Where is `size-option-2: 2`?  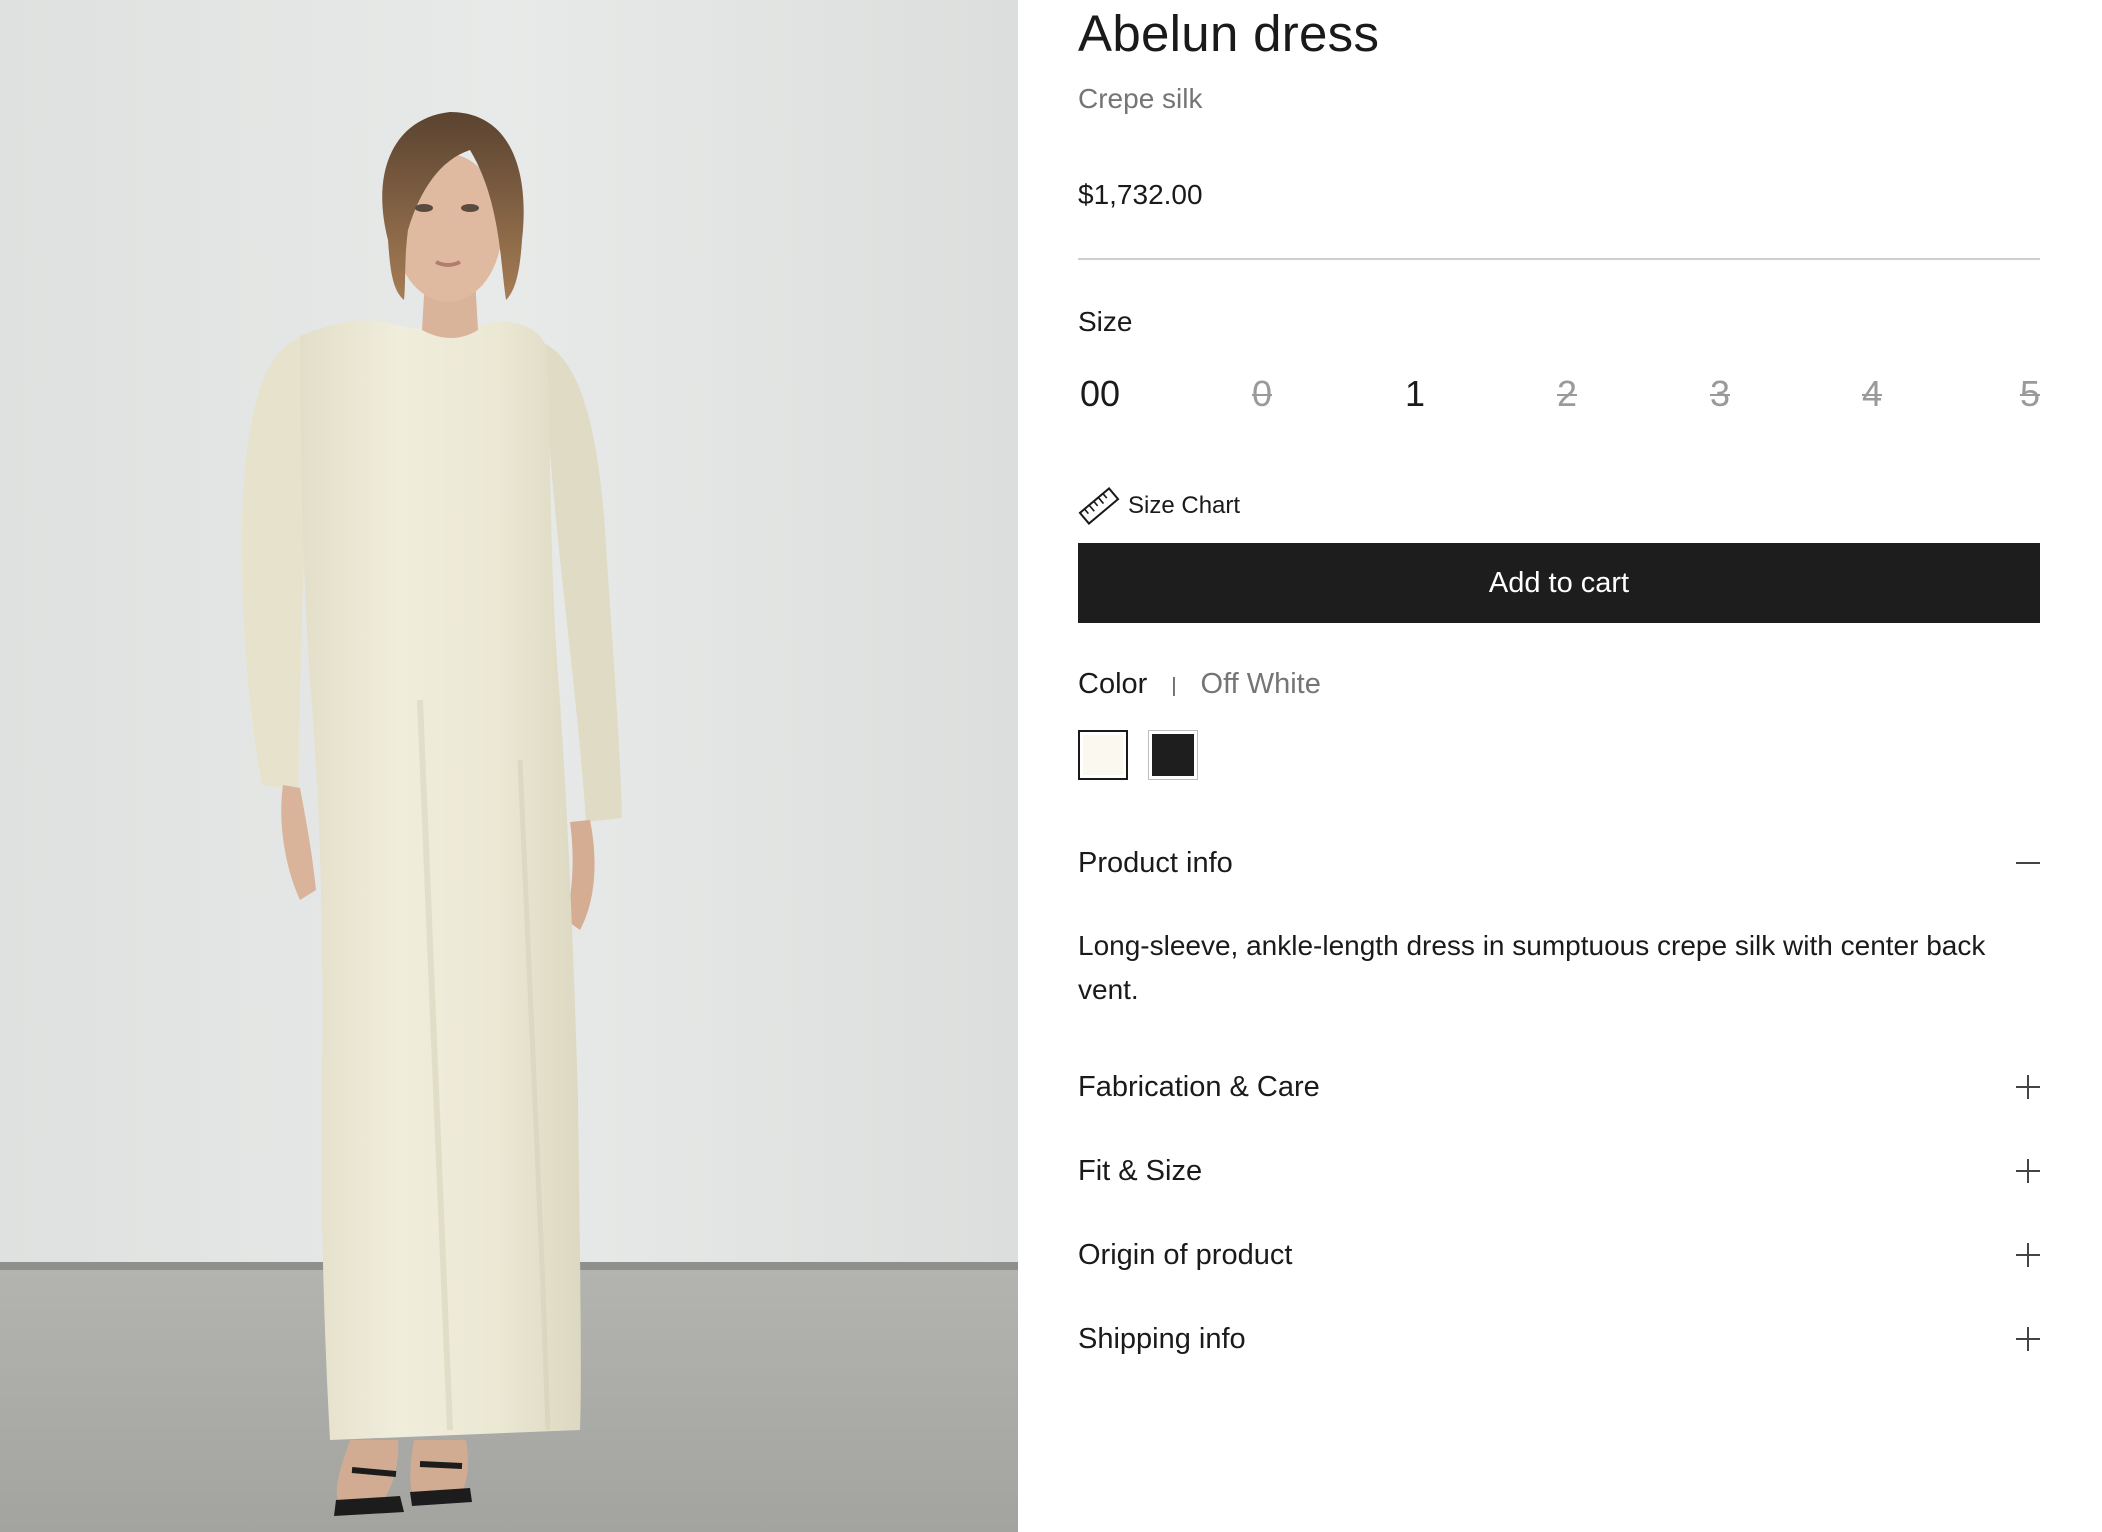
size-option-2: 2 is located at coordinates (1567, 394).